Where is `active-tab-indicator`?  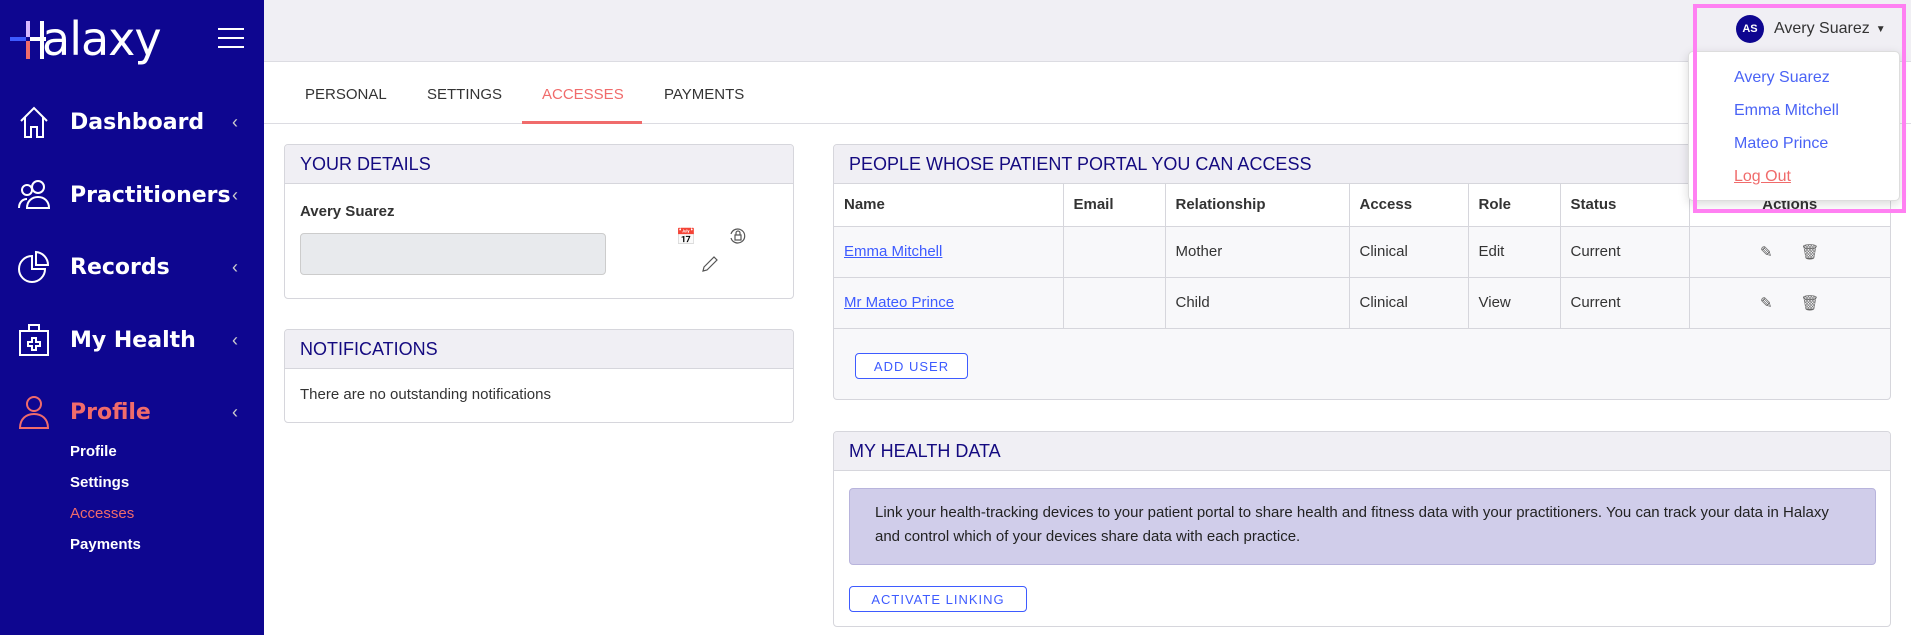 active-tab-indicator is located at coordinates (582, 122).